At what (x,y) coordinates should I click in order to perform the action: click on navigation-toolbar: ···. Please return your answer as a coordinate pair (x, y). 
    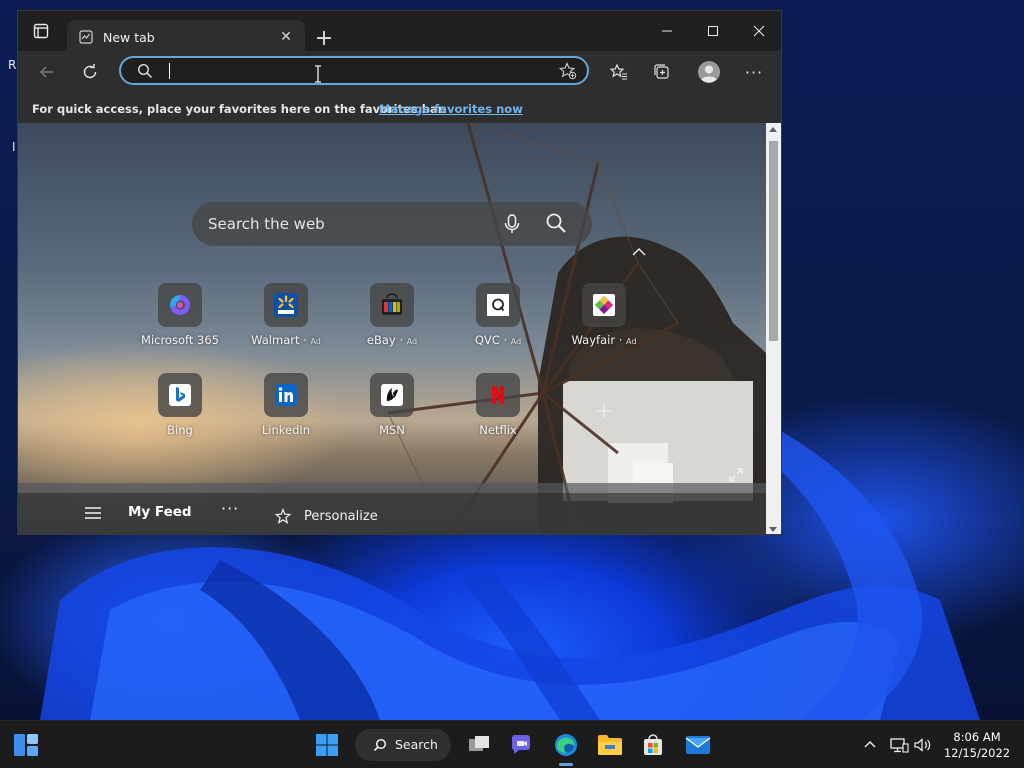
    Looking at the image, I should click on (399, 72).